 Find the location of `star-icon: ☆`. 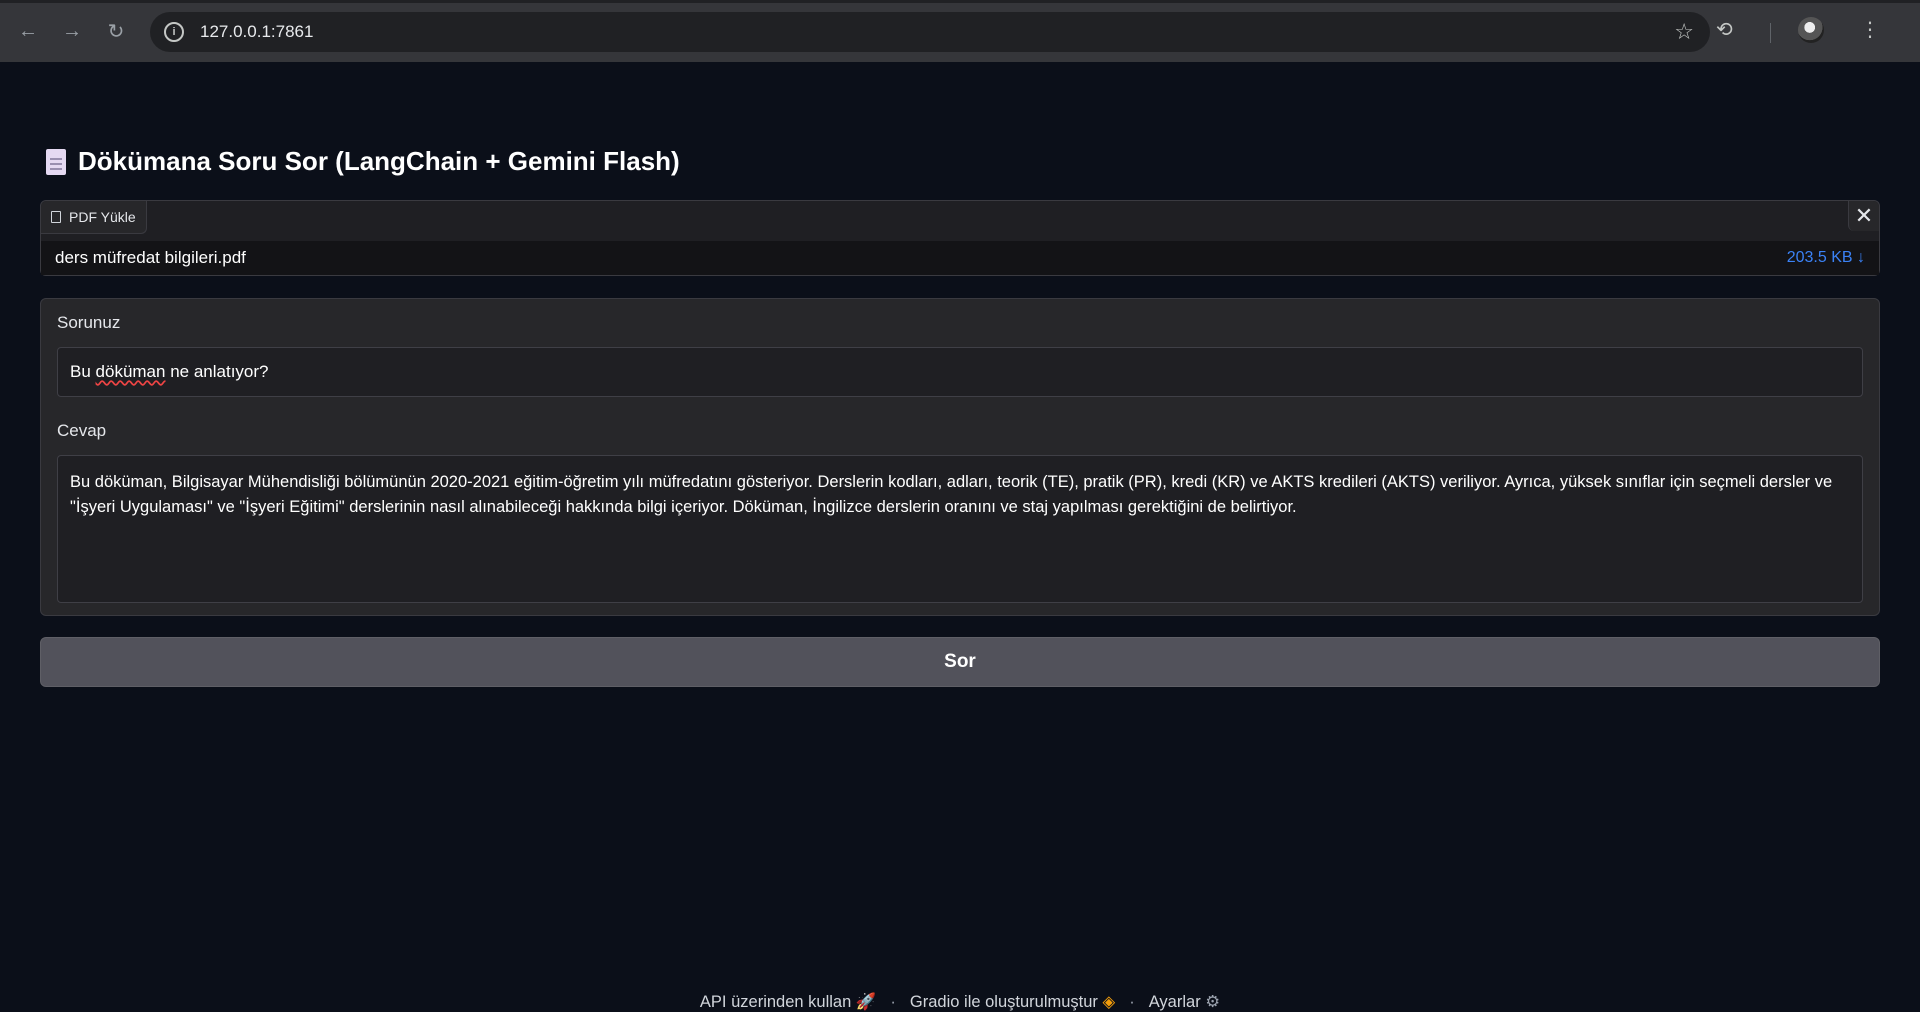

star-icon: ☆ is located at coordinates (1684, 32).